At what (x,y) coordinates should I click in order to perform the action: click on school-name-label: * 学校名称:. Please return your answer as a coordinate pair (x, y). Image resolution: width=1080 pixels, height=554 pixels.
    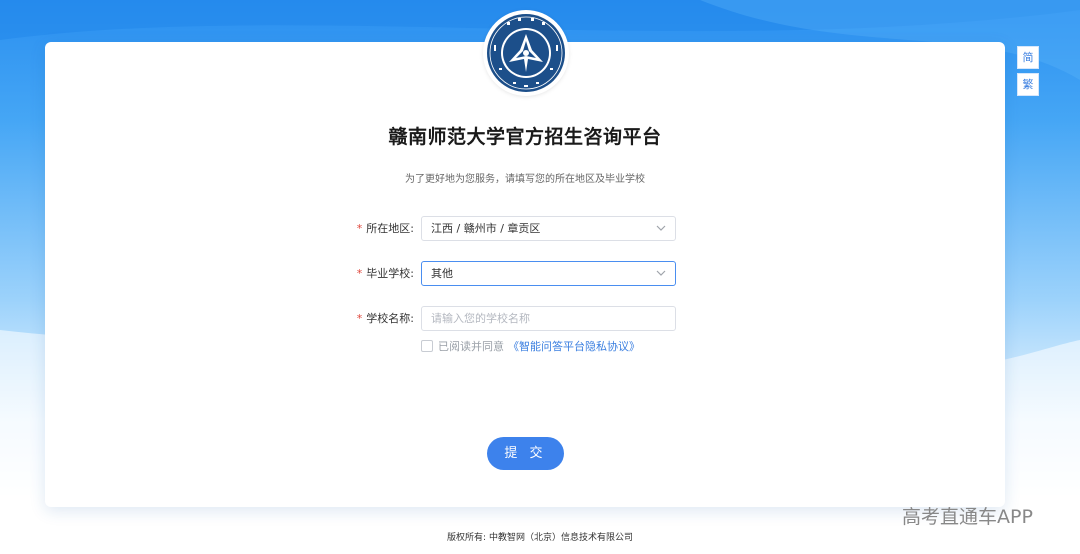
    Looking at the image, I should click on (374, 319).